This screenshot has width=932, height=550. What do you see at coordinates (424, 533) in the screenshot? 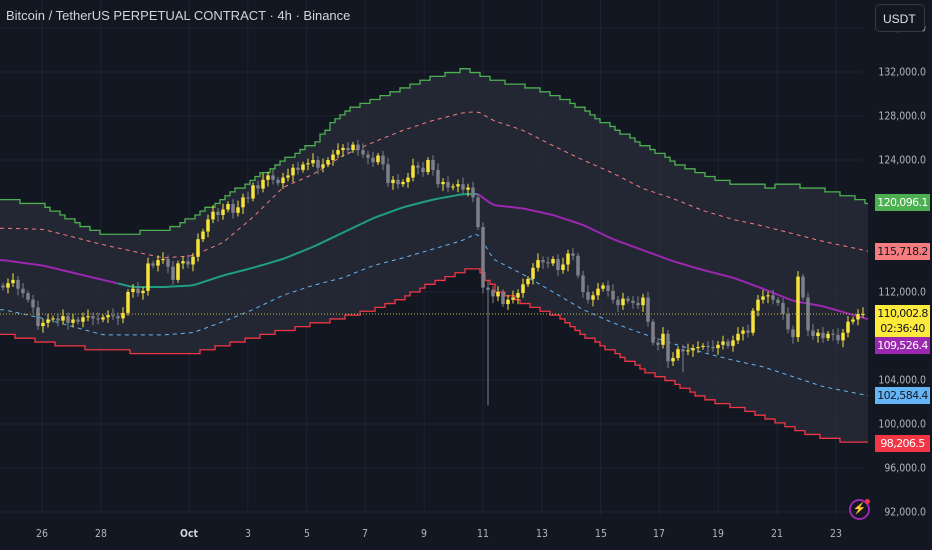
I see `time-tick-label: 9` at bounding box center [424, 533].